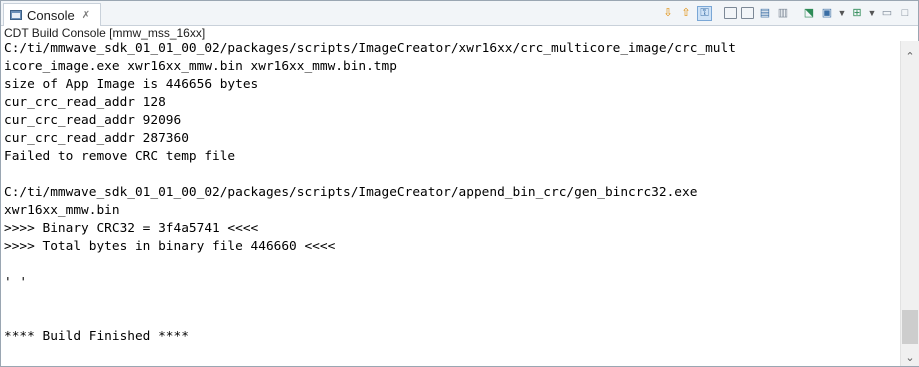  What do you see at coordinates (131, 228) in the screenshot?
I see `console-line: >>>> Binary CRC32 = 3f4a5741 <<<<` at bounding box center [131, 228].